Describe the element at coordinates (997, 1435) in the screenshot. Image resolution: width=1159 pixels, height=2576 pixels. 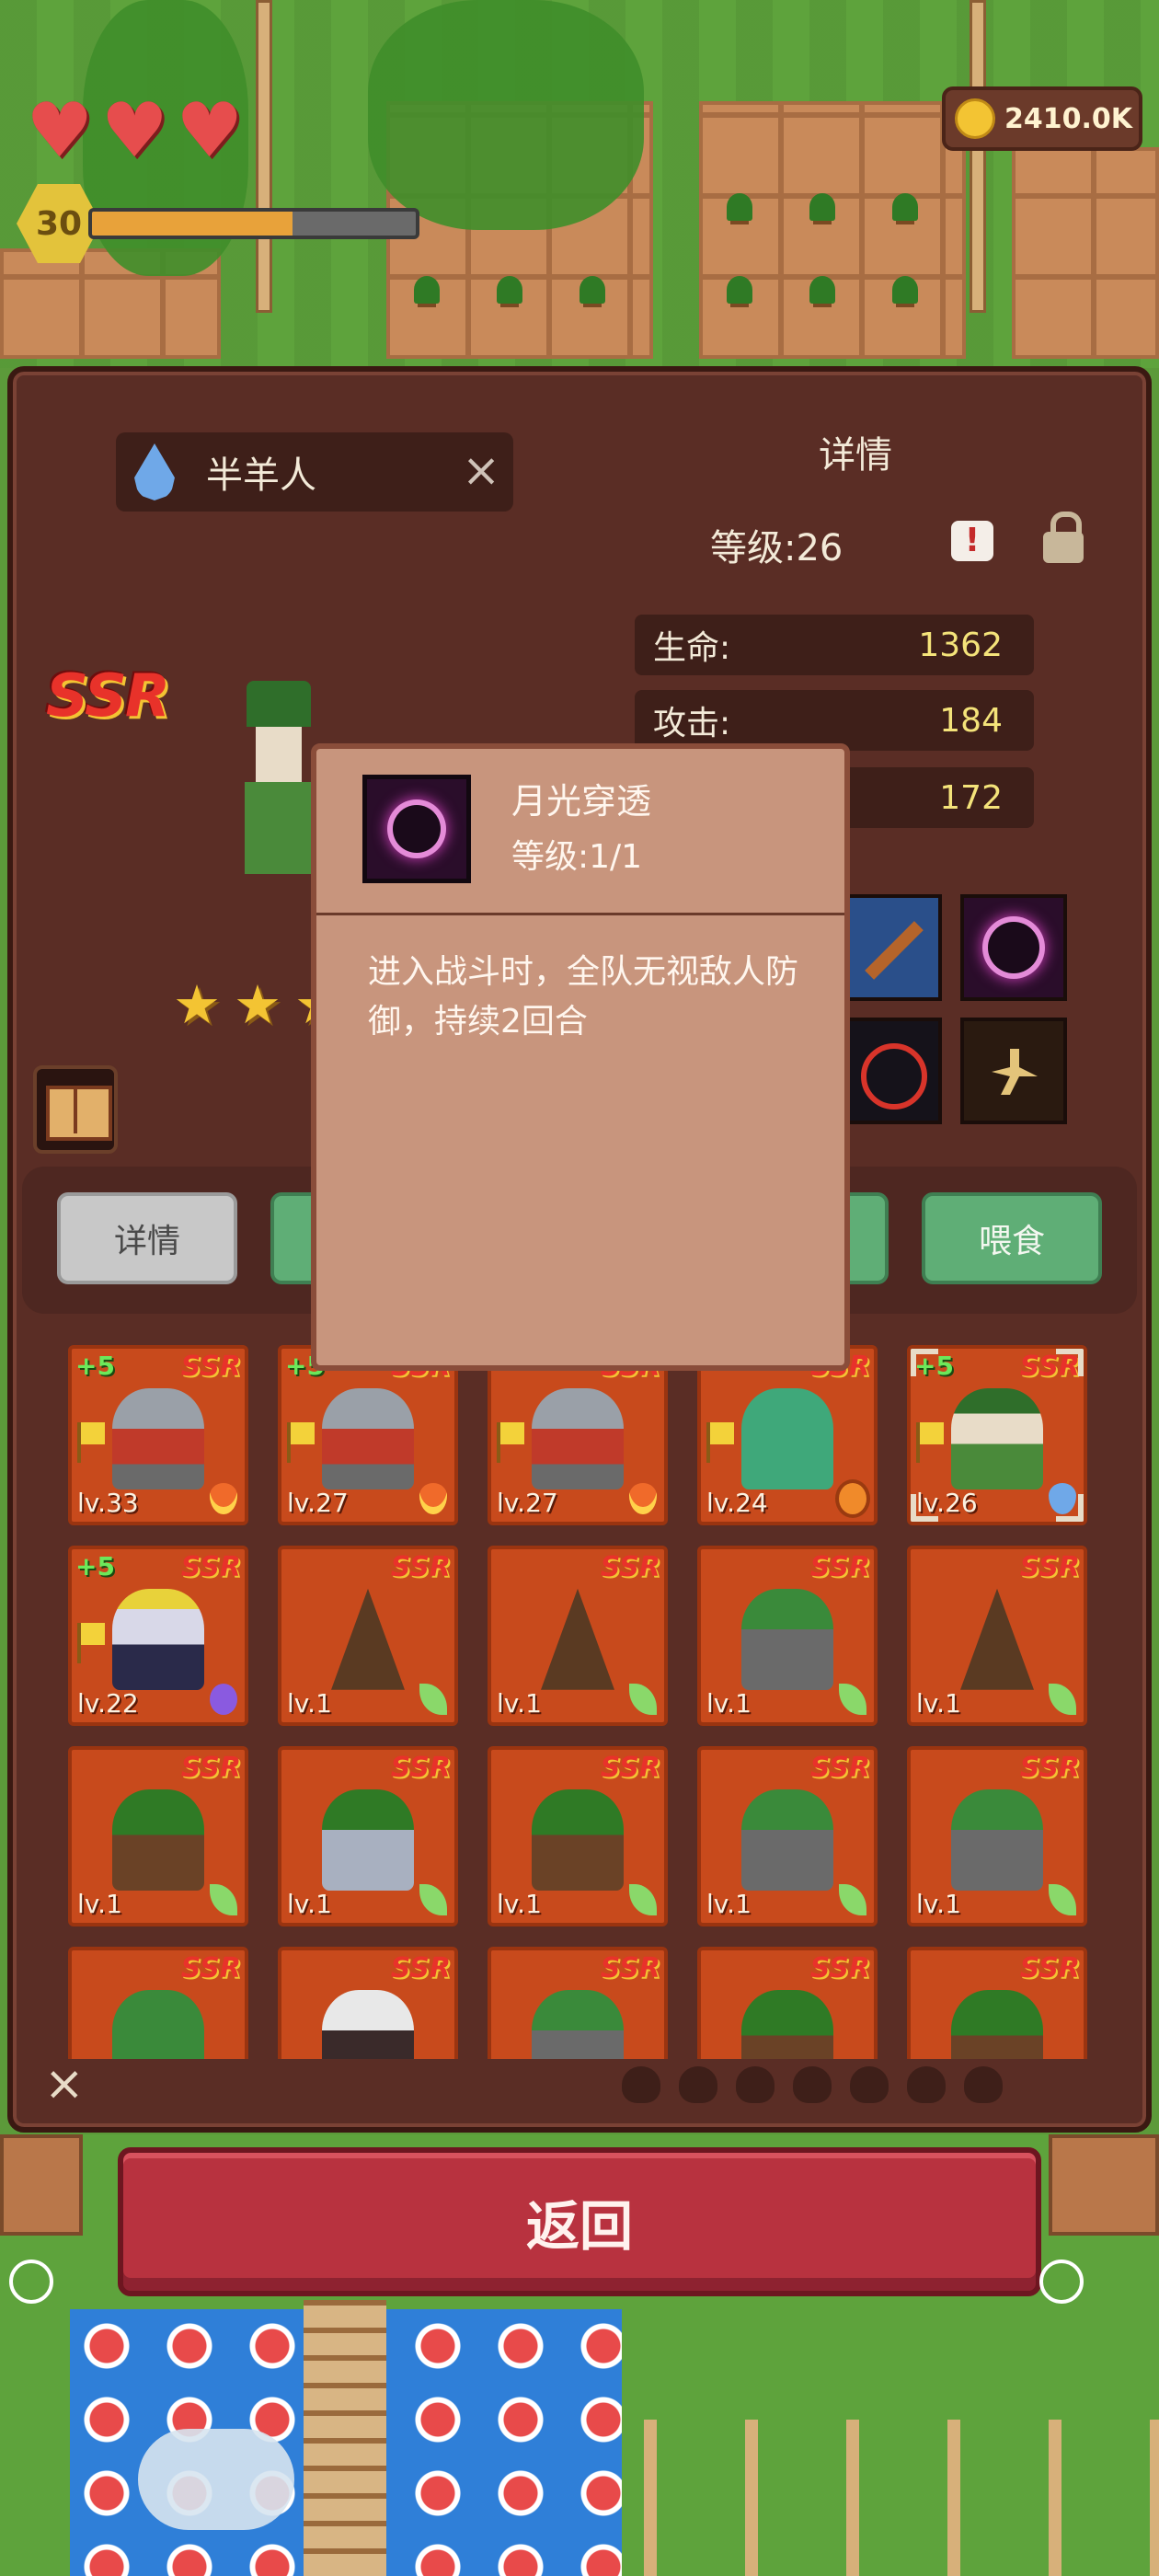
I see `unit-card: SSR +5 lv.26` at that location.